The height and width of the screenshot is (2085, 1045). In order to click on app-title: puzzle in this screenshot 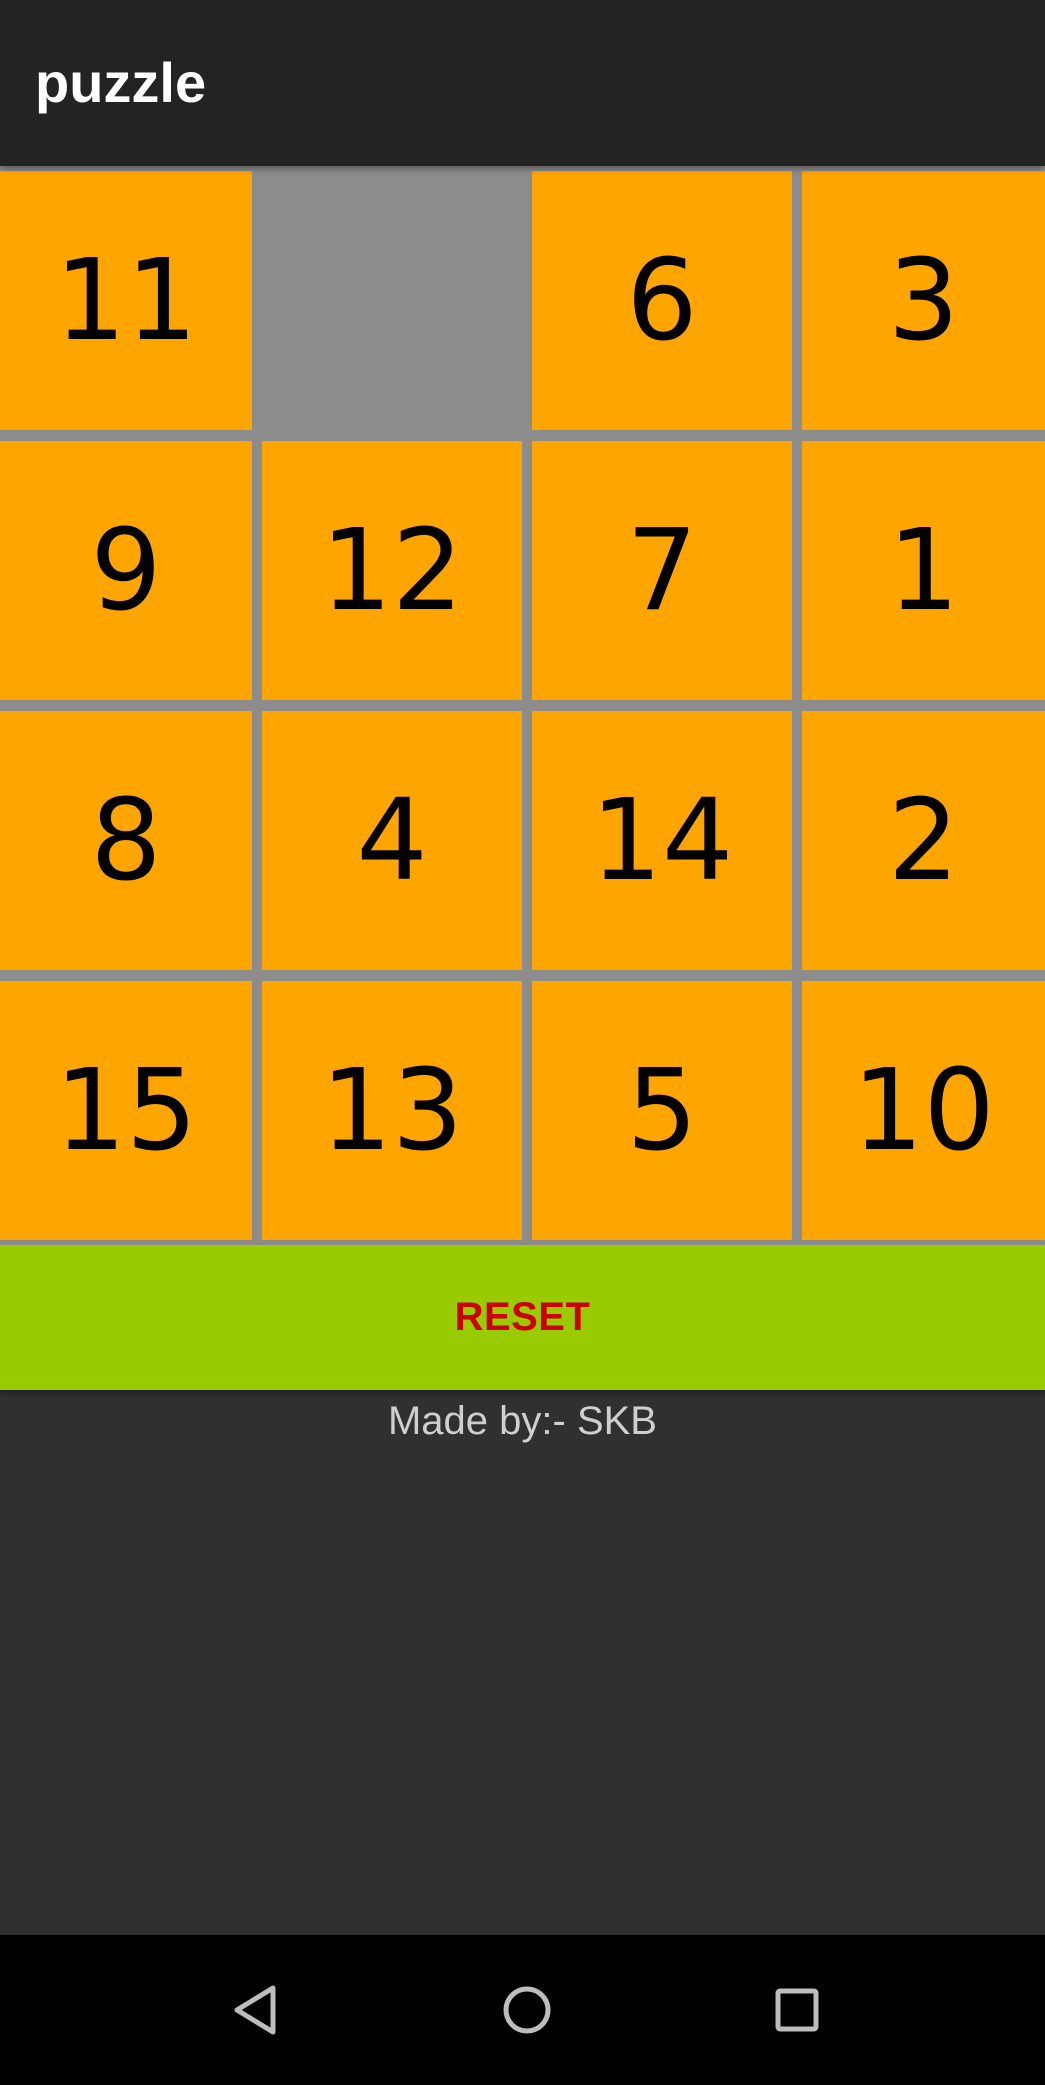, I will do `click(121, 82)`.